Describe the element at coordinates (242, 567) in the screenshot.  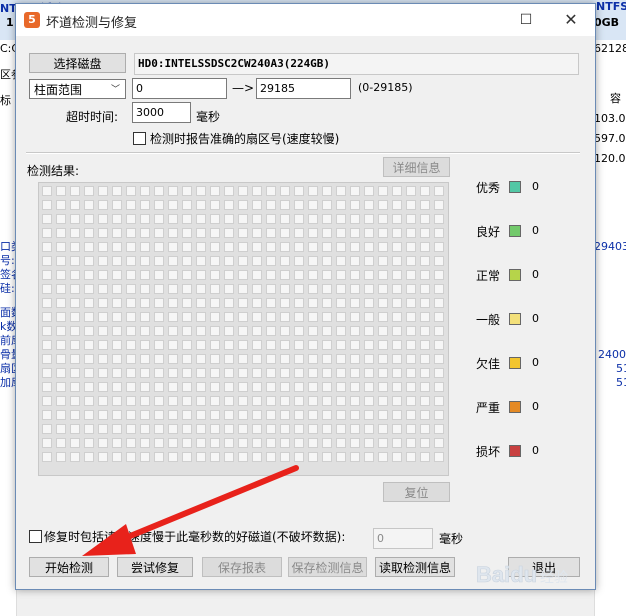
I see `save-report-button: 保存报表` at that location.